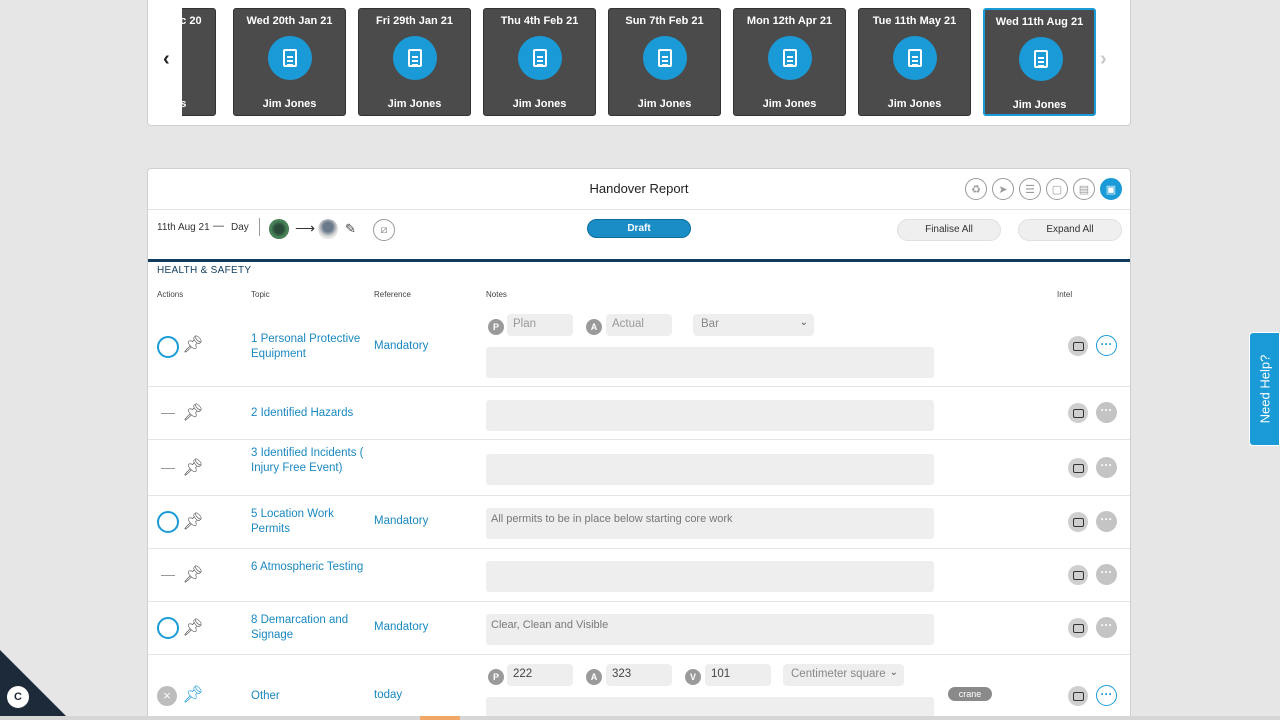 This screenshot has height=720, width=1280. What do you see at coordinates (970, 694) in the screenshot?
I see `tag-badge: crane` at bounding box center [970, 694].